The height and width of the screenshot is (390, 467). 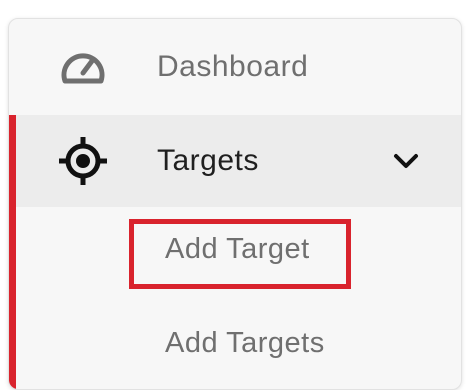 What do you see at coordinates (245, 343) in the screenshot?
I see `subitem-add-targets: Add Targets` at bounding box center [245, 343].